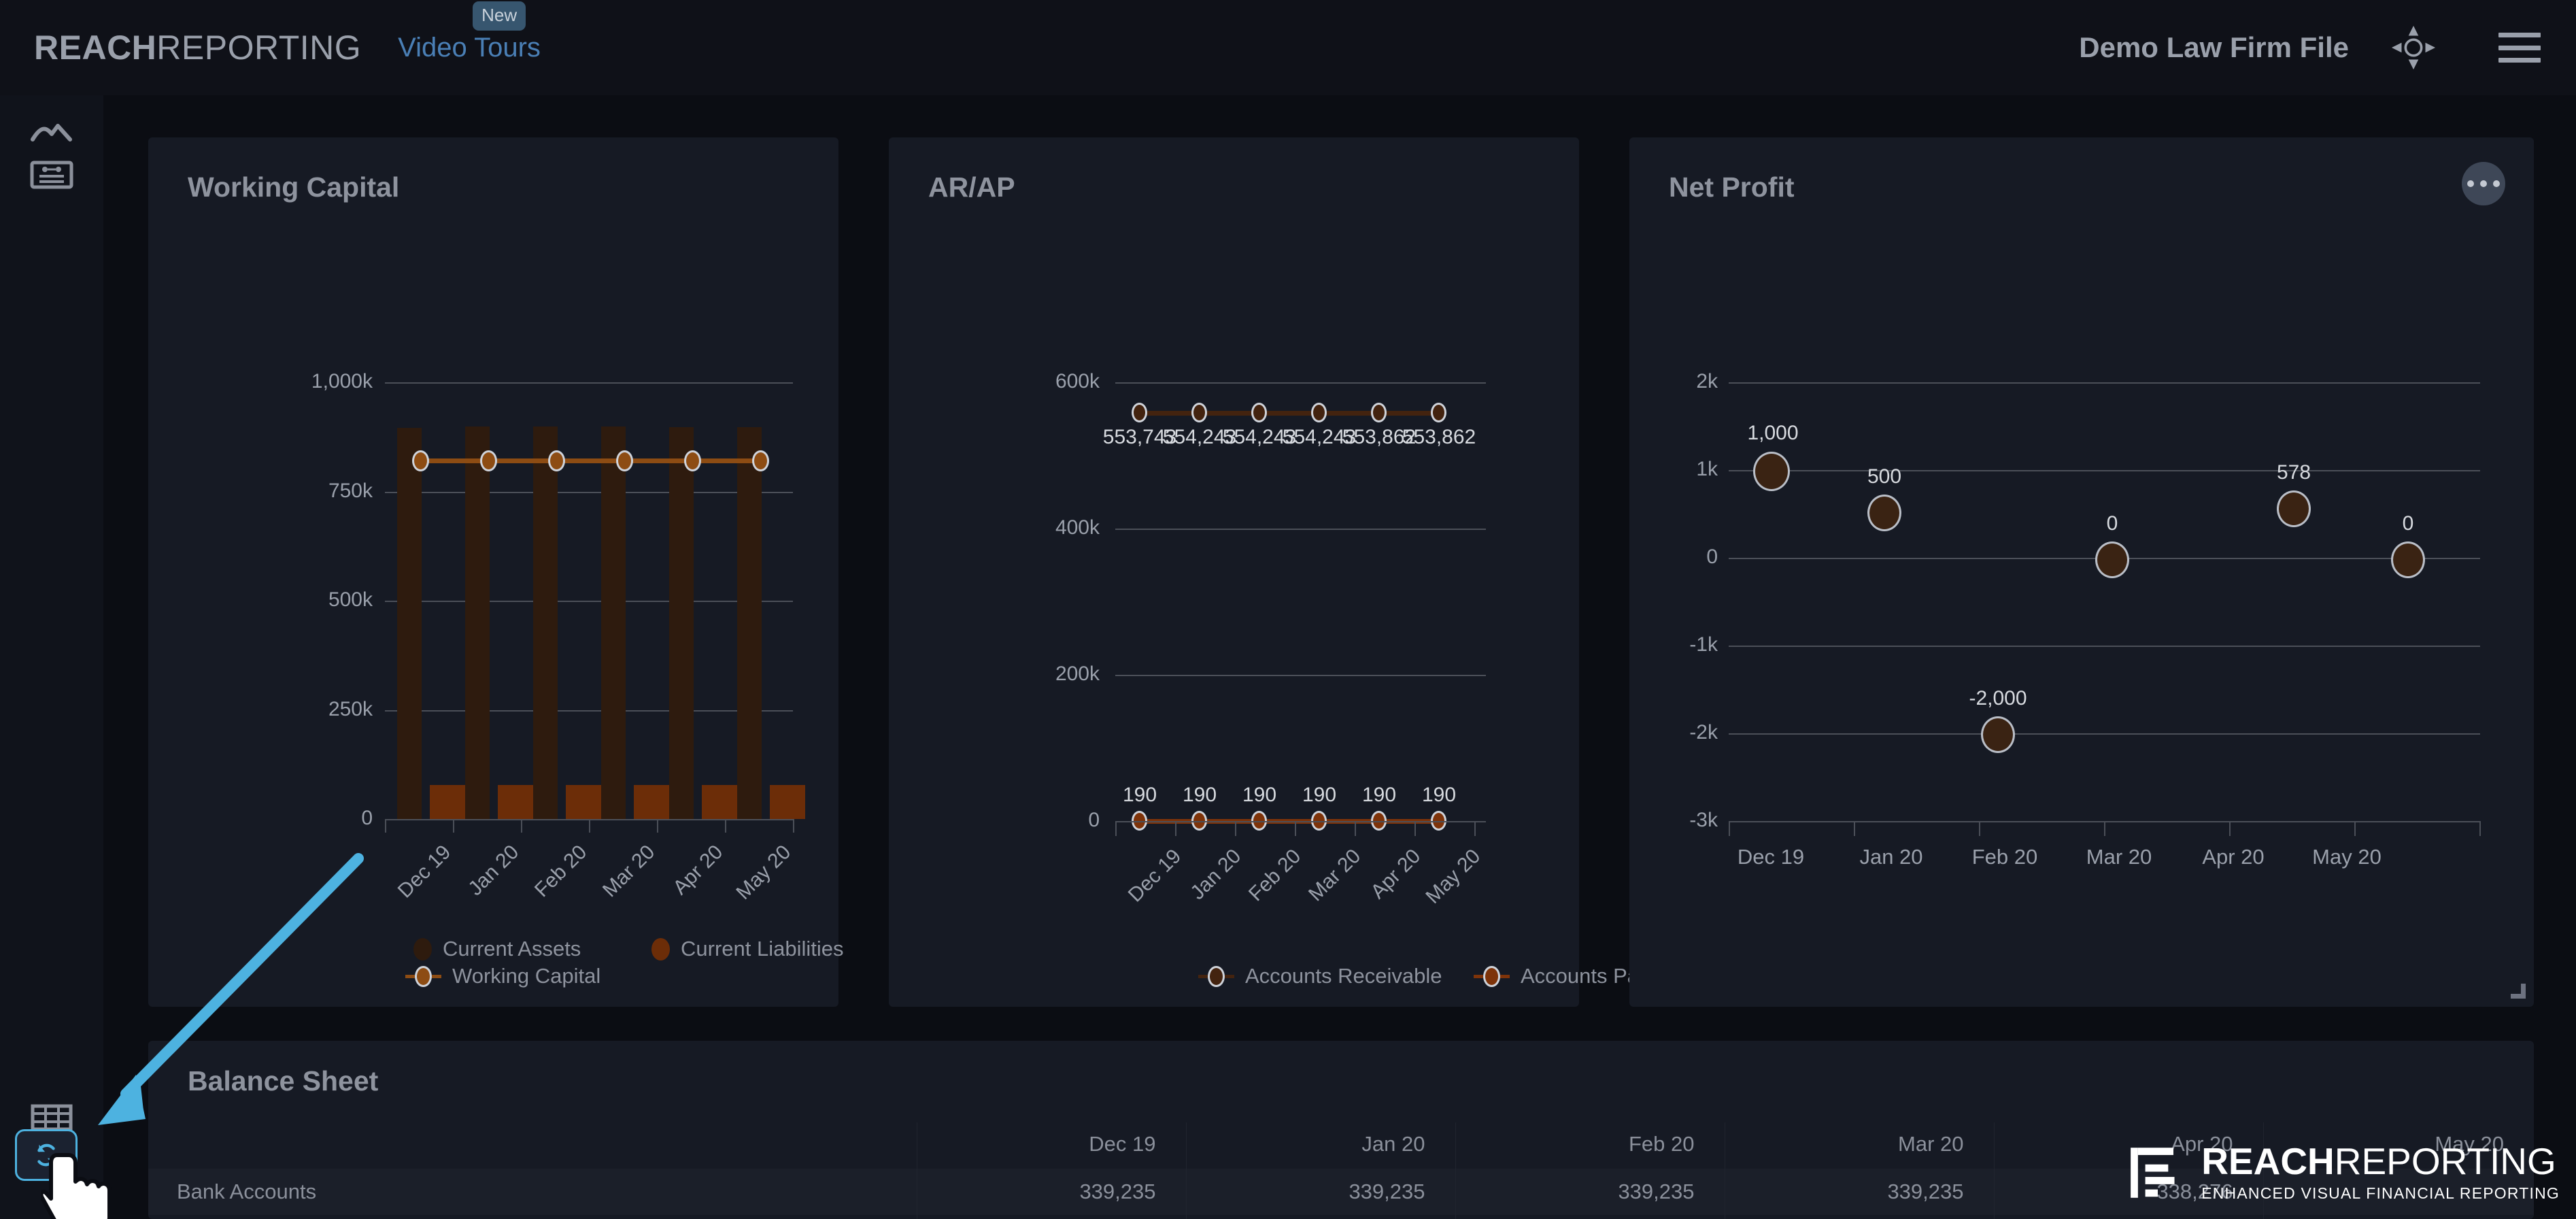 Image resolution: width=2576 pixels, height=1219 pixels. Describe the element at coordinates (1077, 382) in the screenshot. I see `y-tick-label: 600k` at that location.